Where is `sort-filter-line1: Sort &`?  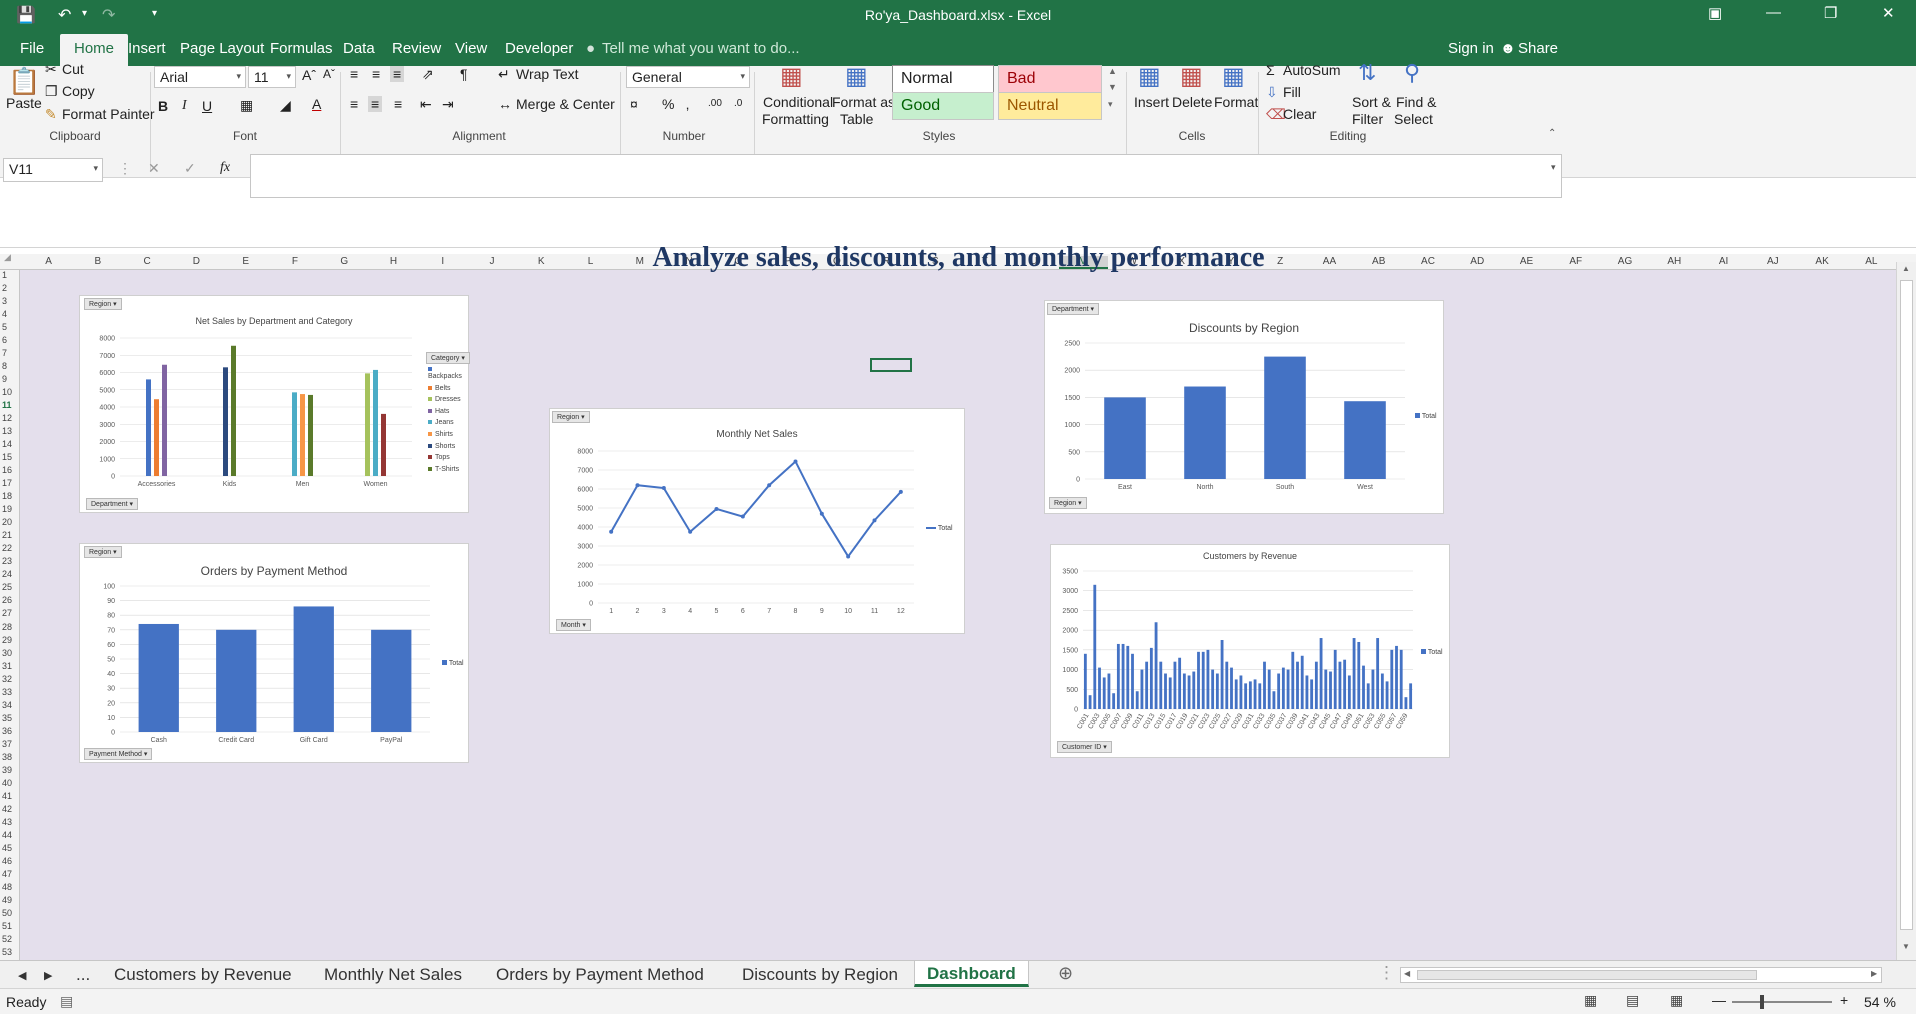
sort-filter-line1: Sort & is located at coordinates (1371, 102).